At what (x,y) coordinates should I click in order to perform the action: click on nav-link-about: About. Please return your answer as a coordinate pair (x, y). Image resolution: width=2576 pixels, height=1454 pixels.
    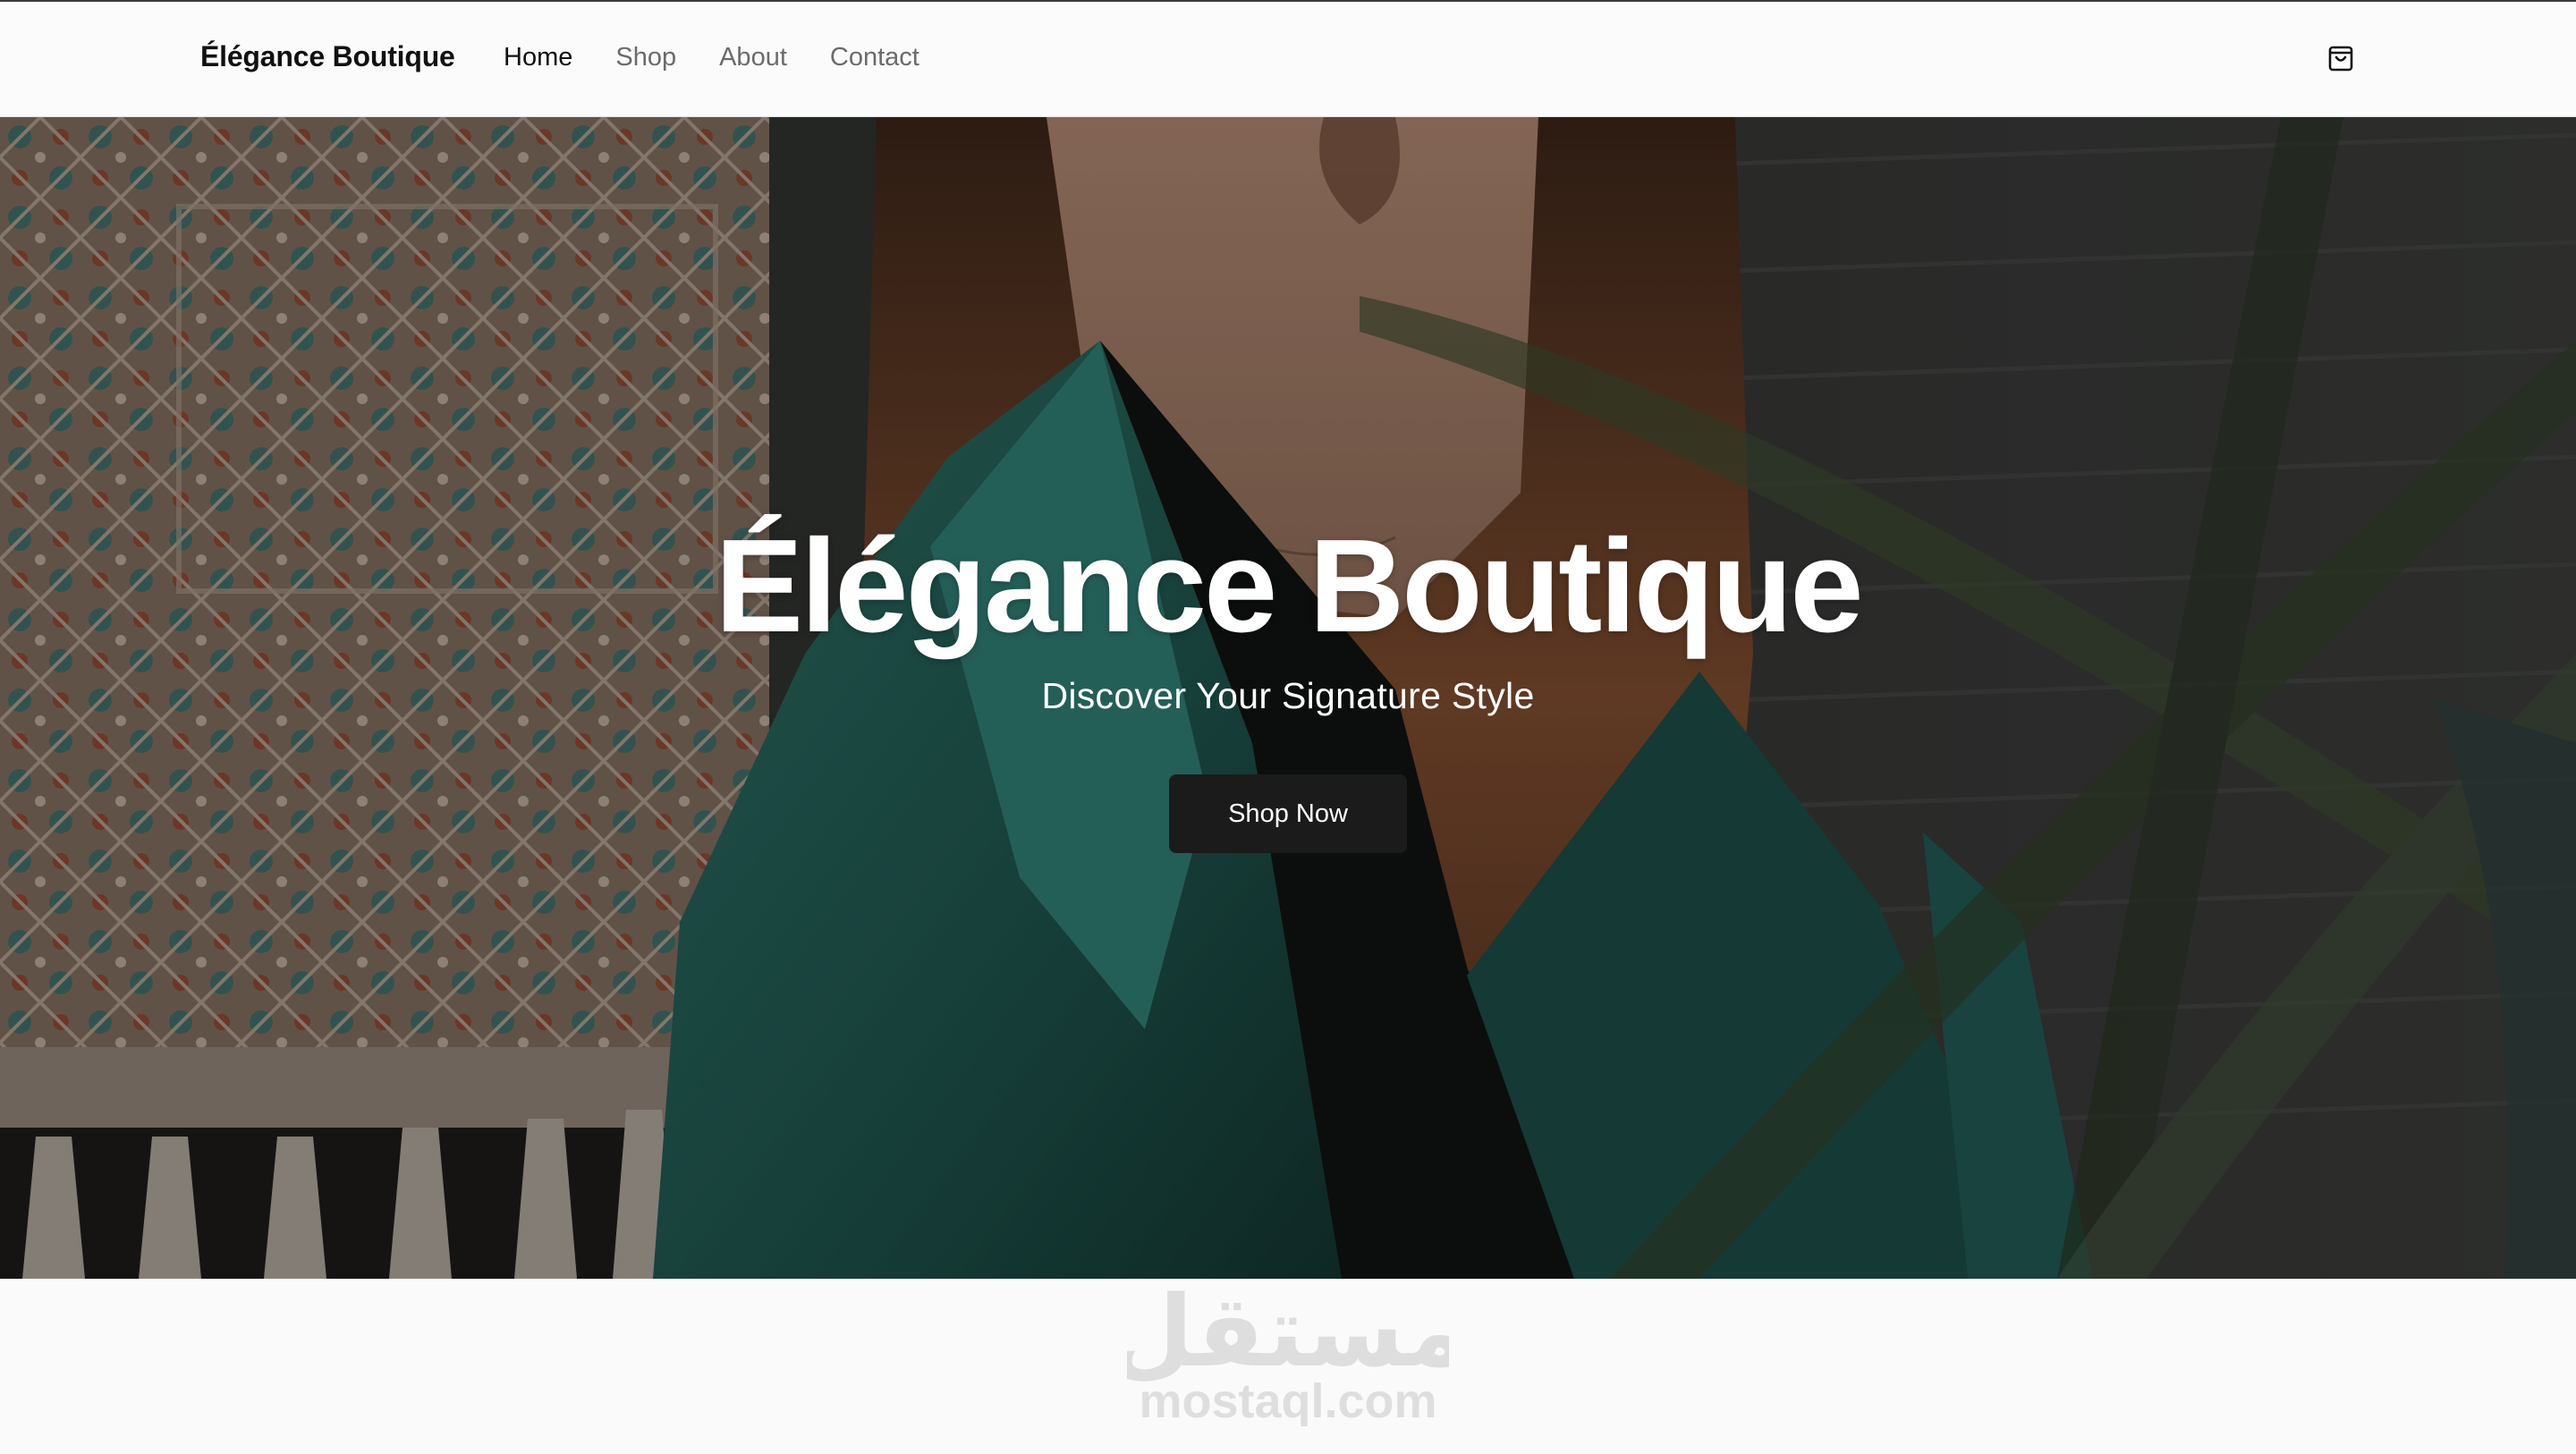
    Looking at the image, I should click on (753, 58).